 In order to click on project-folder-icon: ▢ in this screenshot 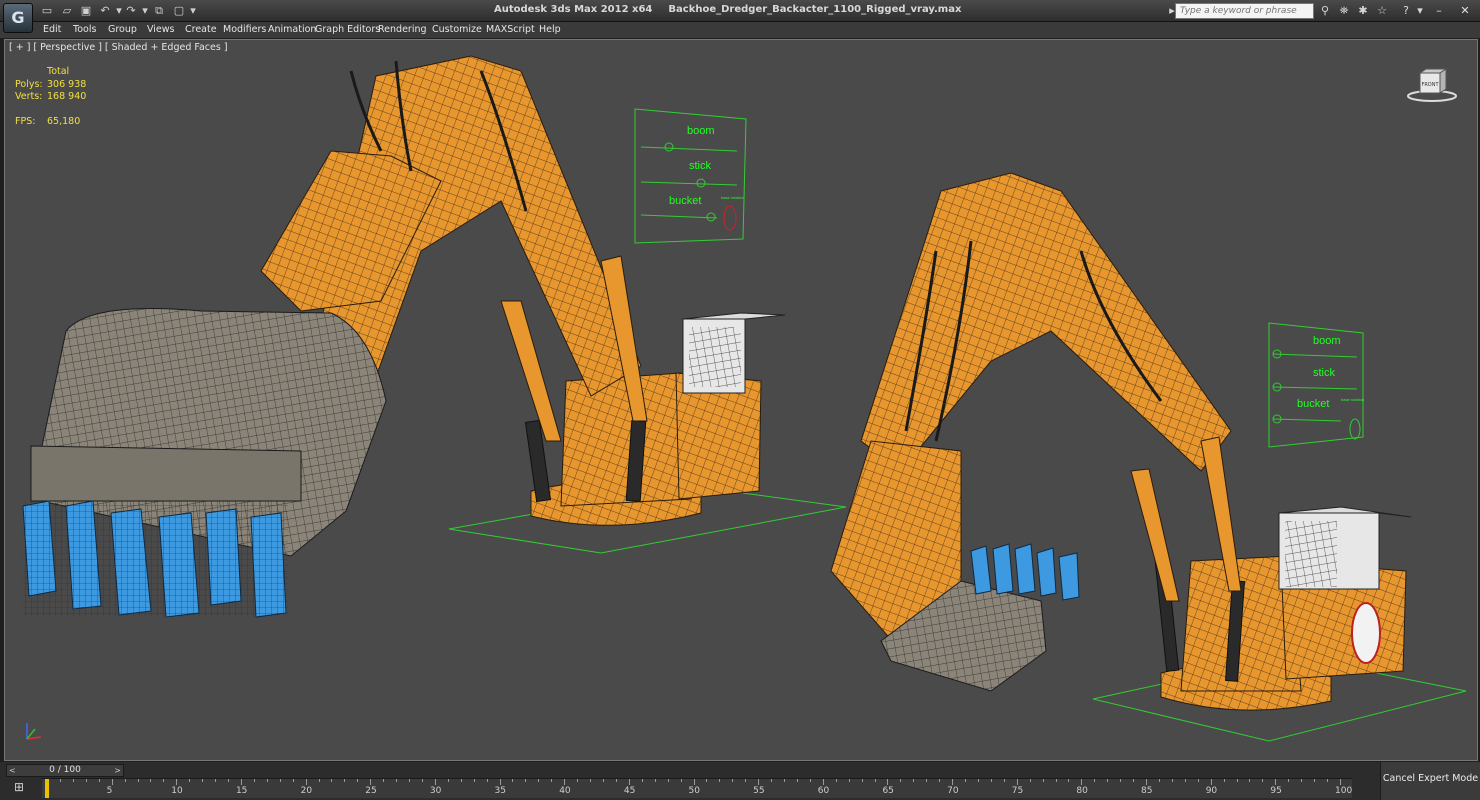, I will do `click(179, 10)`.